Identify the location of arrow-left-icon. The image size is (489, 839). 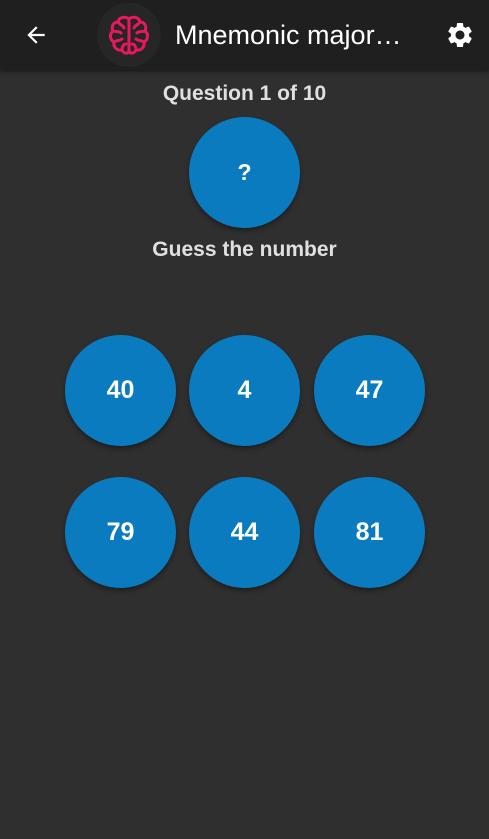
(36, 35).